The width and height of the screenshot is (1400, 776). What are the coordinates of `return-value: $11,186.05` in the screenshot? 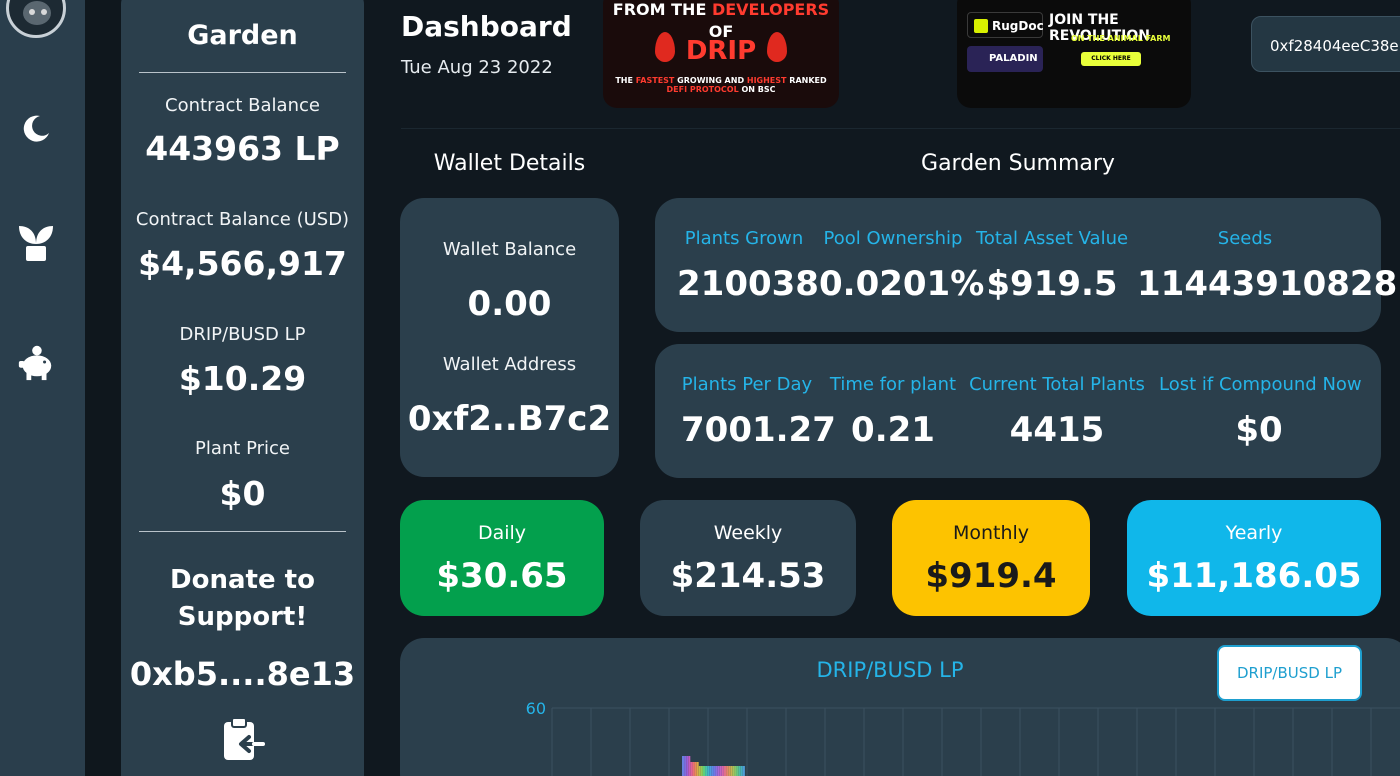 It's located at (1254, 576).